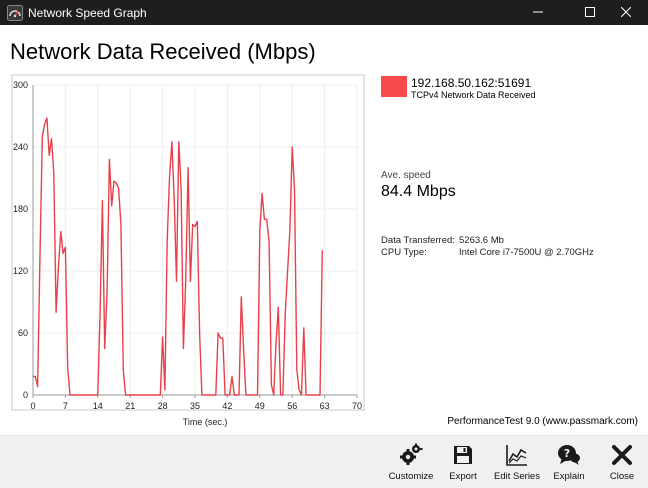 The image size is (648, 488). I want to click on title-bar: Network Speed Graph, so click(324, 12).